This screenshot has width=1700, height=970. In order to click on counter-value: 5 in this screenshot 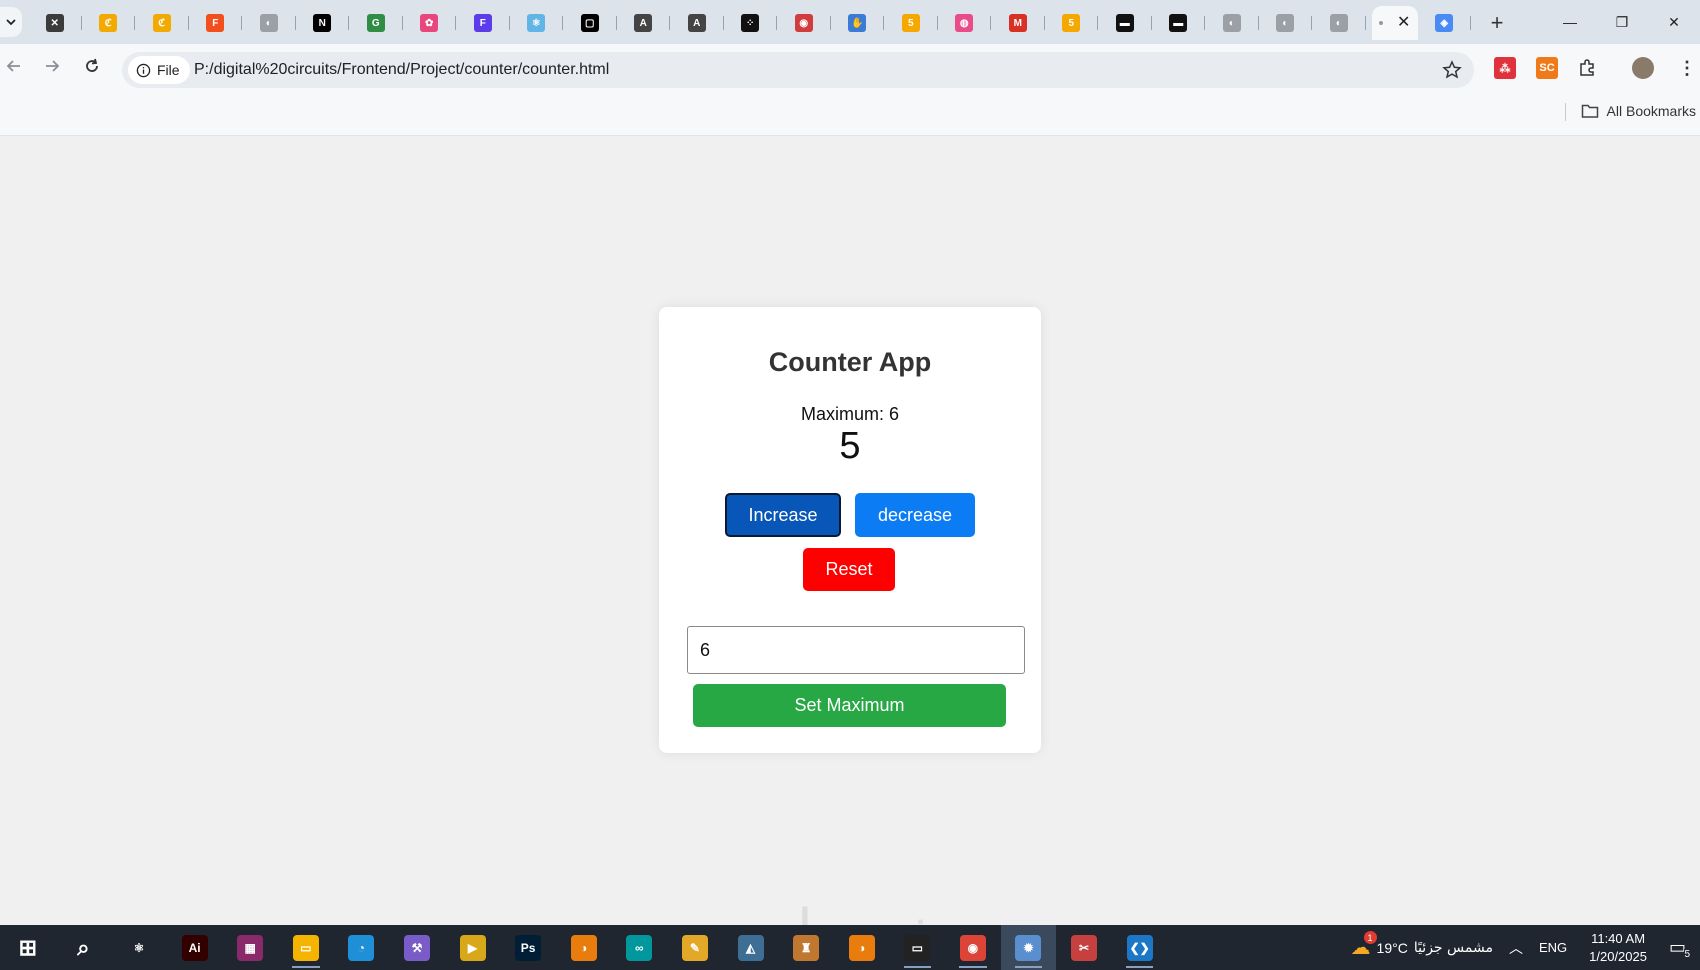, I will do `click(850, 446)`.